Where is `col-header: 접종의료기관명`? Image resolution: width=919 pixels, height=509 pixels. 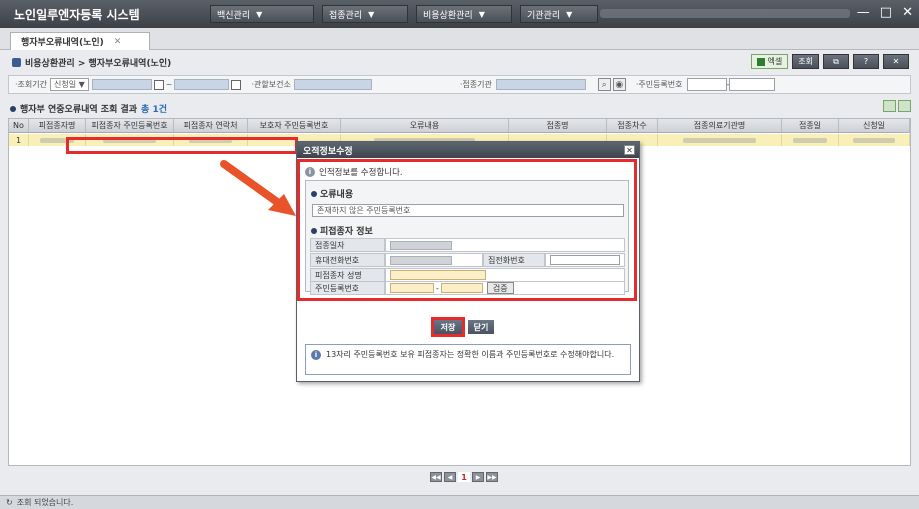
col-header: 접종의료기관명 is located at coordinates (720, 125).